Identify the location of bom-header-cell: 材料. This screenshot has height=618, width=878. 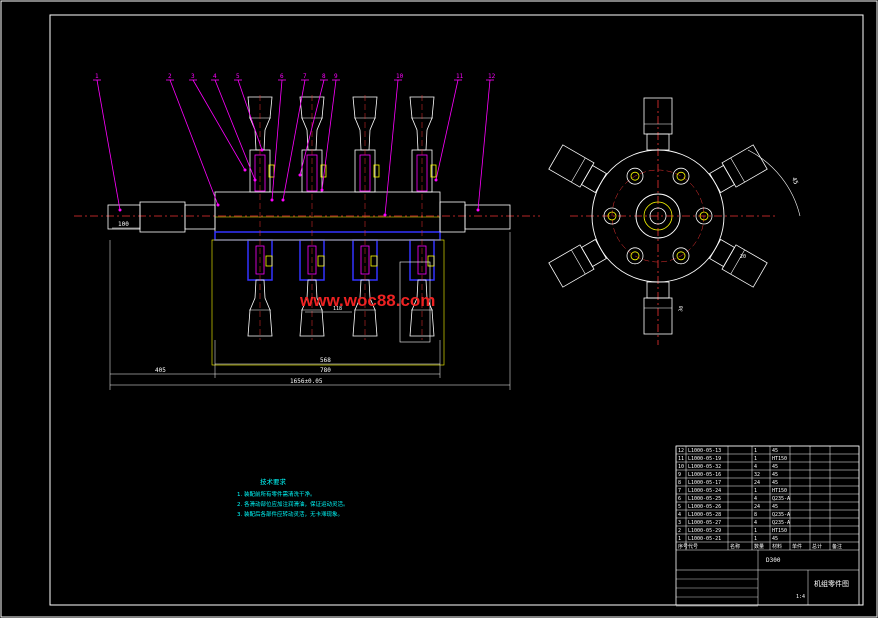
(777, 546).